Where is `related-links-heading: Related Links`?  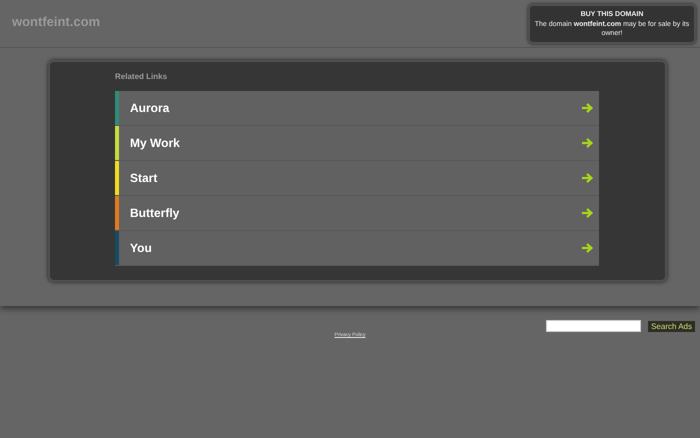 related-links-heading: Related Links is located at coordinates (141, 76).